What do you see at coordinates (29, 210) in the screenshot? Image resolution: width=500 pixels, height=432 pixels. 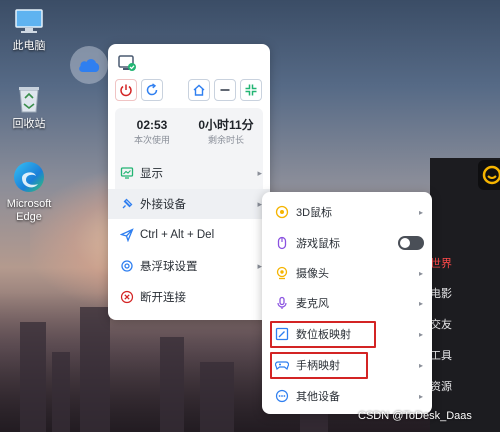 I see `desktop-icon-label: Microsoft Edge` at bounding box center [29, 210].